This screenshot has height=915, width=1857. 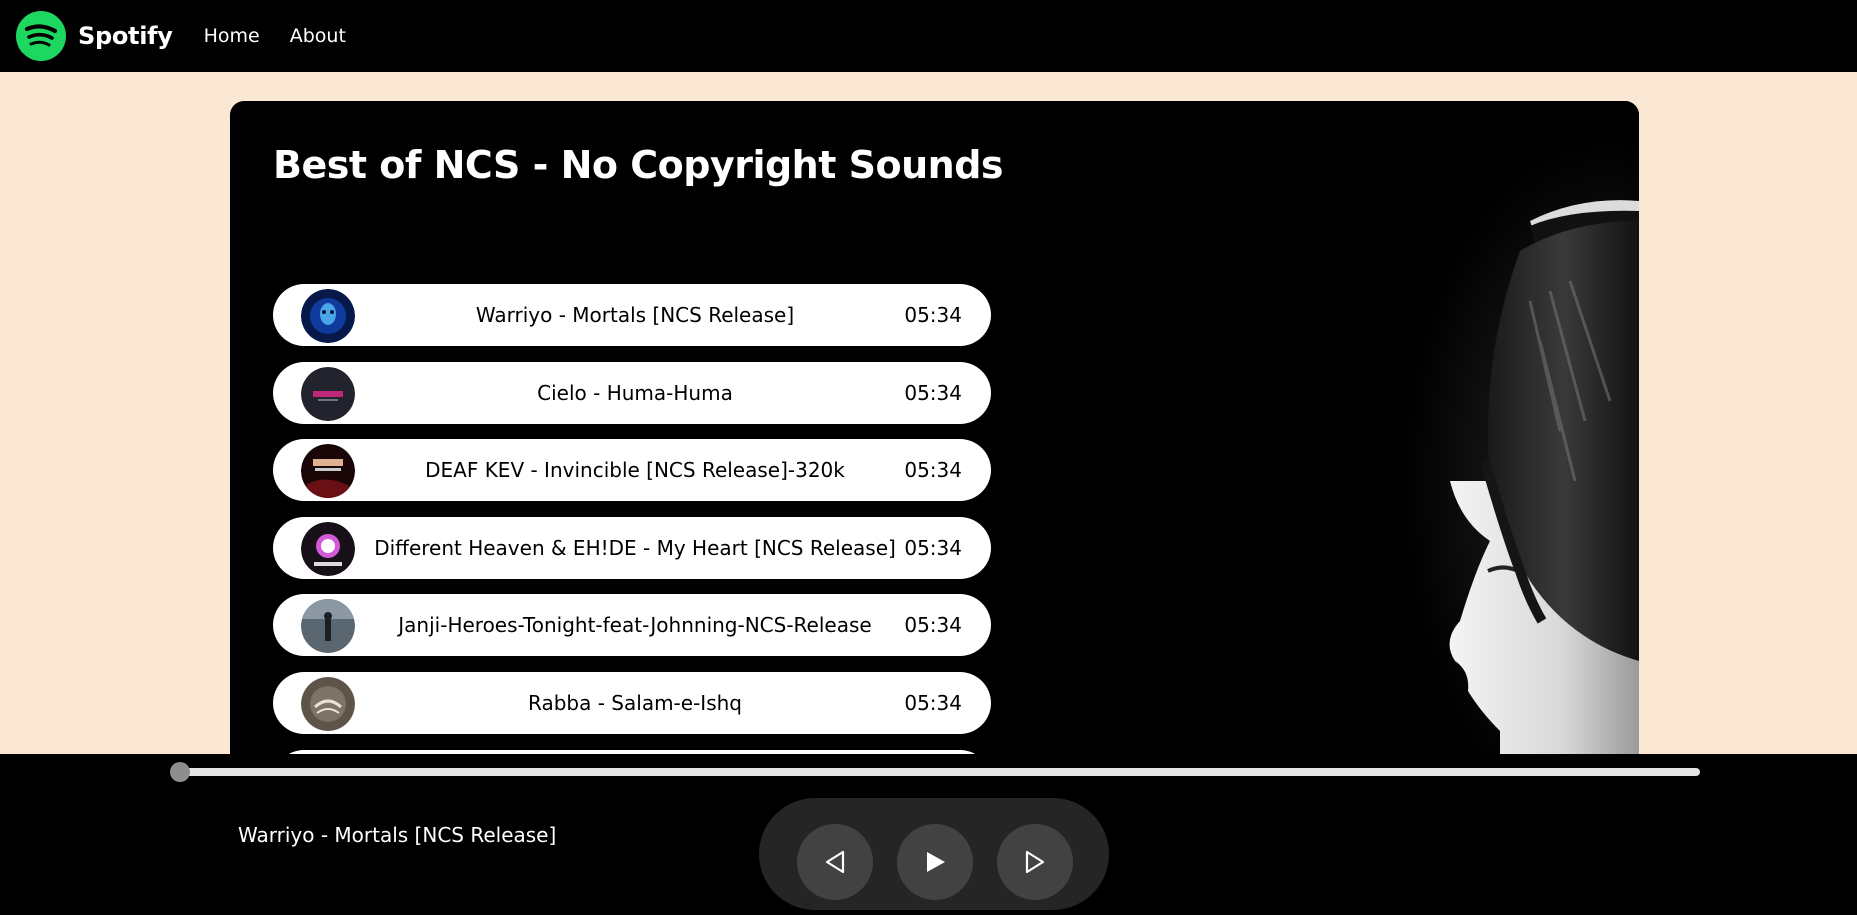 I want to click on play-icon, so click(x=936, y=862).